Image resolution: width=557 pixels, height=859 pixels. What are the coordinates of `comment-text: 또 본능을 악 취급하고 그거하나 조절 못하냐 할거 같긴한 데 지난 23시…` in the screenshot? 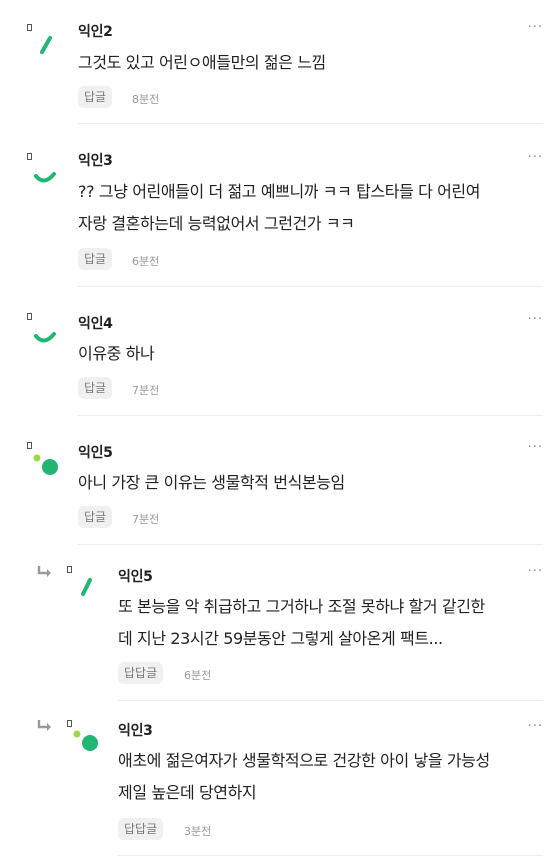 It's located at (301, 622).